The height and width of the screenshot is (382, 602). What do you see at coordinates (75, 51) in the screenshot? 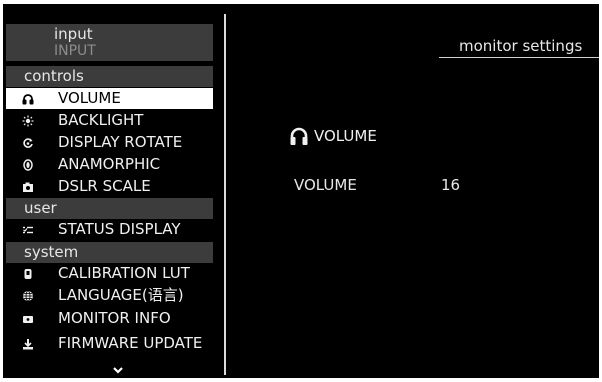
I see `current-input-value: INPUT` at bounding box center [75, 51].